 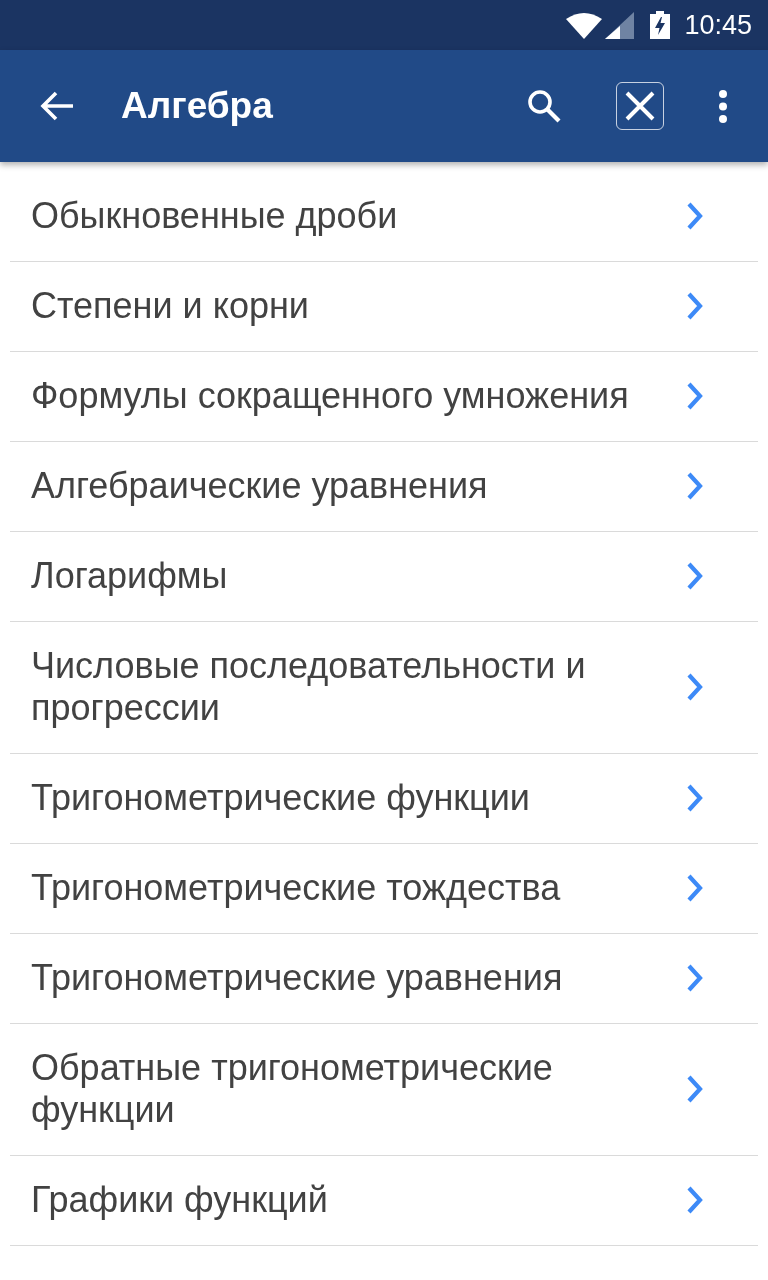 I want to click on topic-list-item: Числовые последовательности и прогрессии, so click(x=384, y=688).